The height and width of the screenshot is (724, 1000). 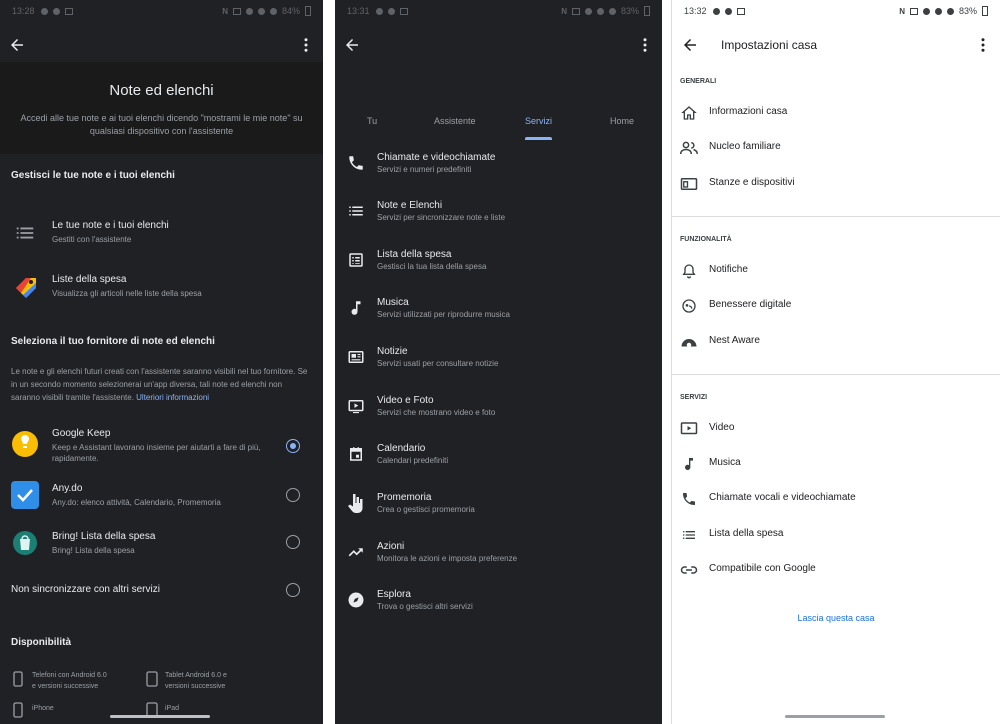 I want to click on radio-google-keep, so click(x=293, y=446).